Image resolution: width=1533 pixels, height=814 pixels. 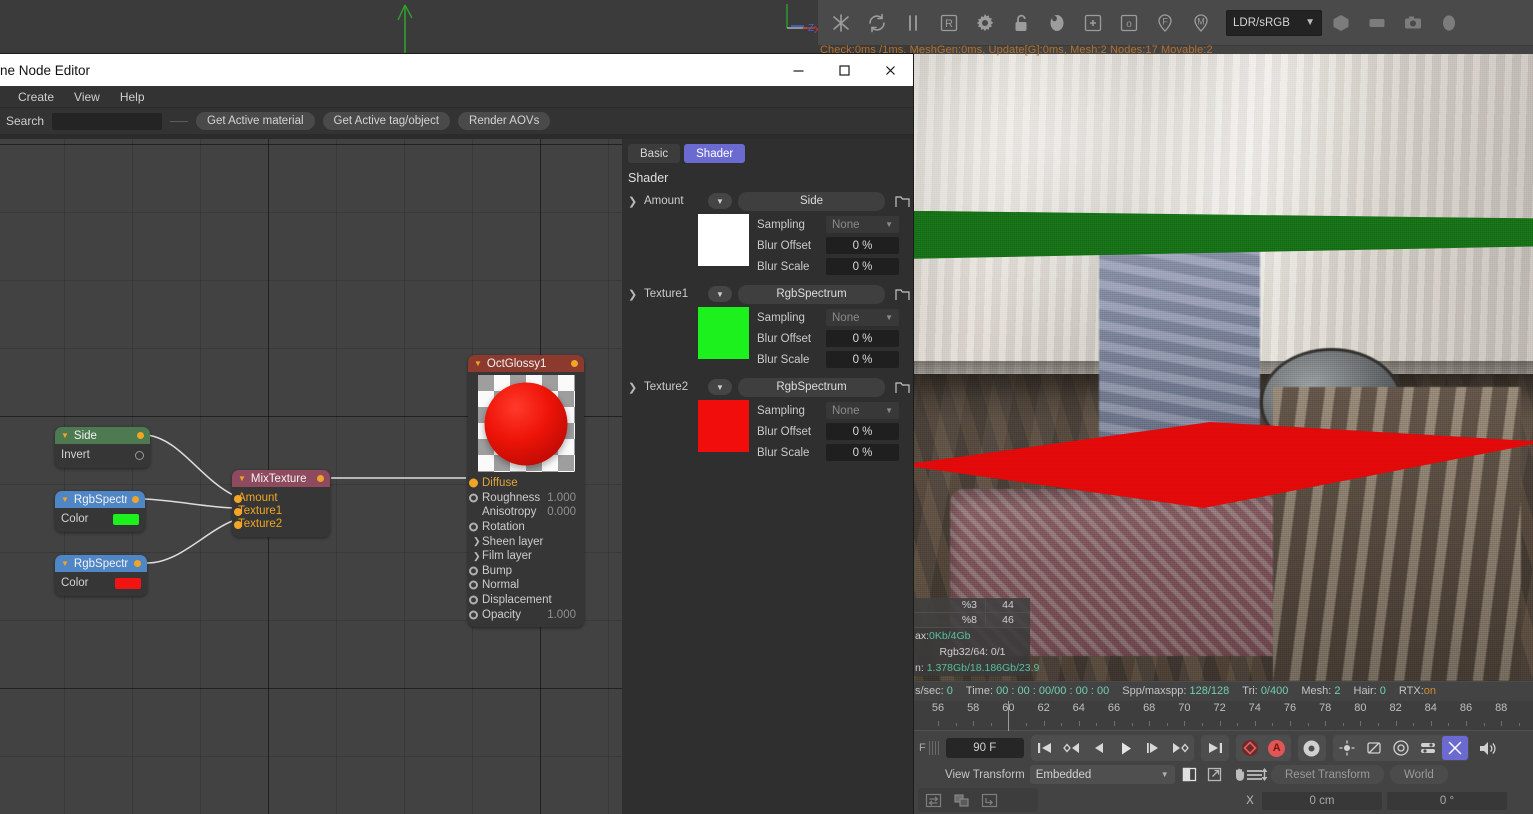 I want to click on swap-icon, so click(x=933, y=800).